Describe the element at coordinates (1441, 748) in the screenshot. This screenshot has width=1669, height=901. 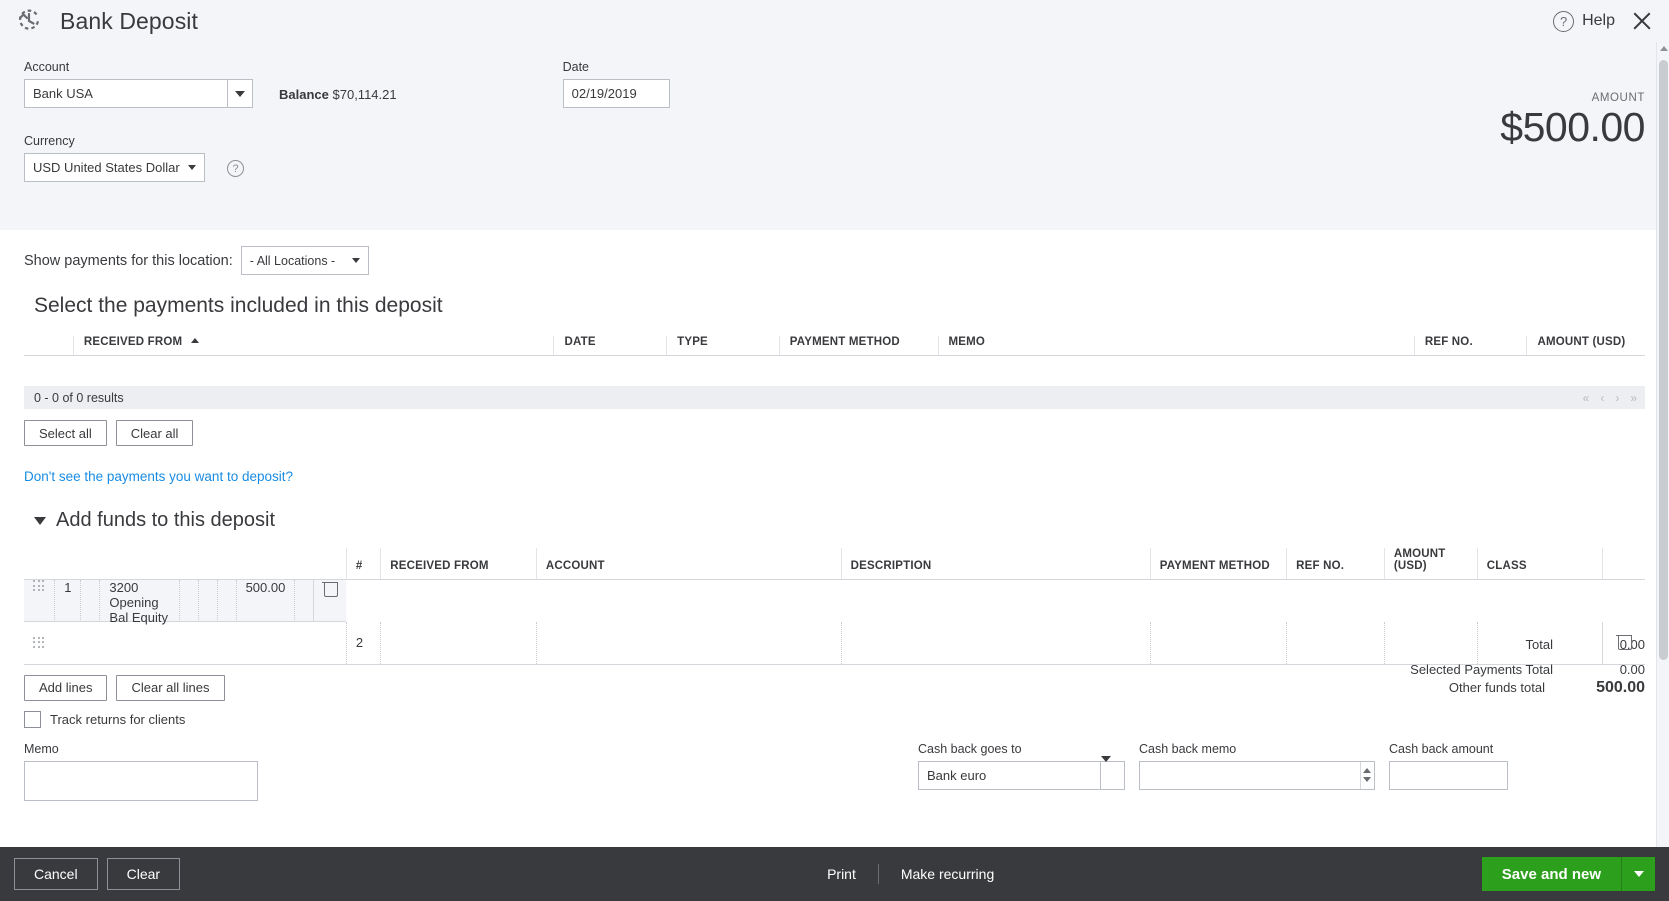
I see `cash-back-amount-label: Cash back amount` at that location.